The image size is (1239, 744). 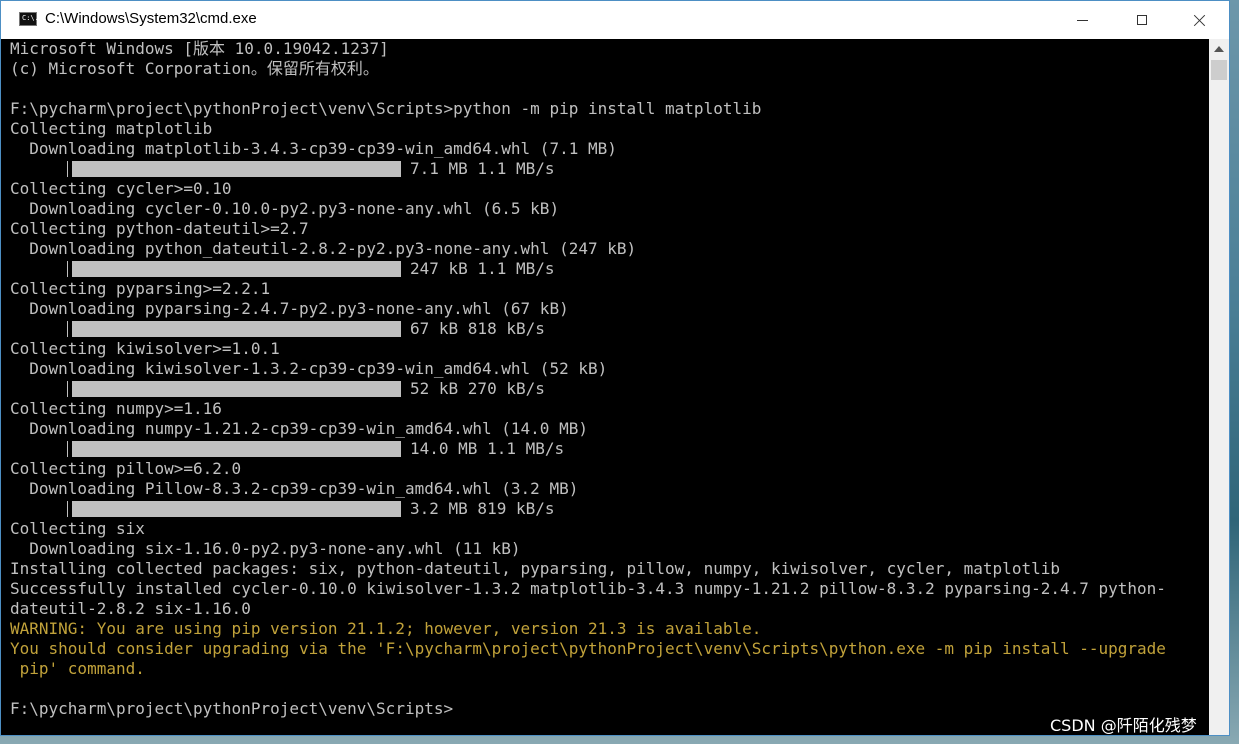 I want to click on console-line: Collecting cycler>=0.10, so click(x=121, y=188).